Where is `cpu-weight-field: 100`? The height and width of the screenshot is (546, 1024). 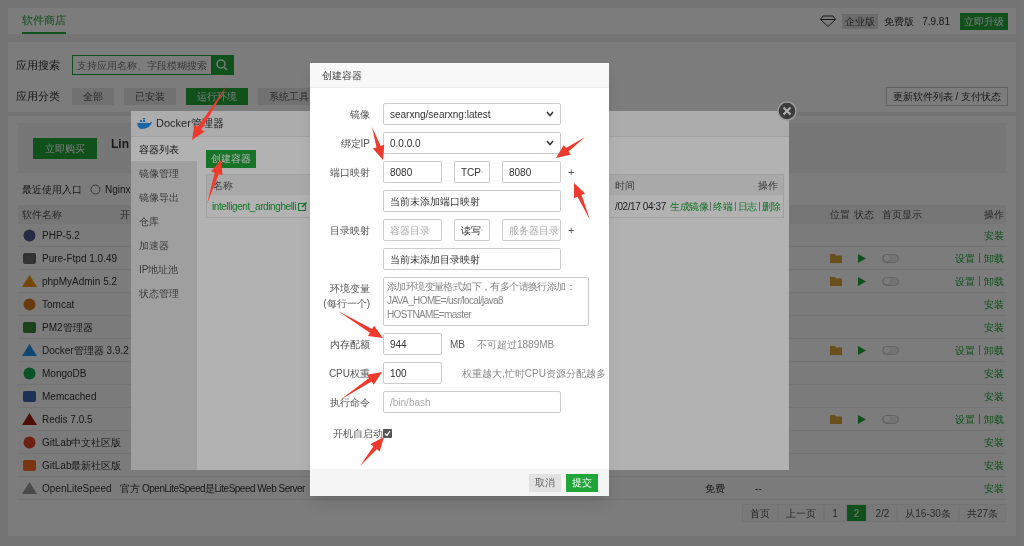
cpu-weight-field: 100 is located at coordinates (412, 373).